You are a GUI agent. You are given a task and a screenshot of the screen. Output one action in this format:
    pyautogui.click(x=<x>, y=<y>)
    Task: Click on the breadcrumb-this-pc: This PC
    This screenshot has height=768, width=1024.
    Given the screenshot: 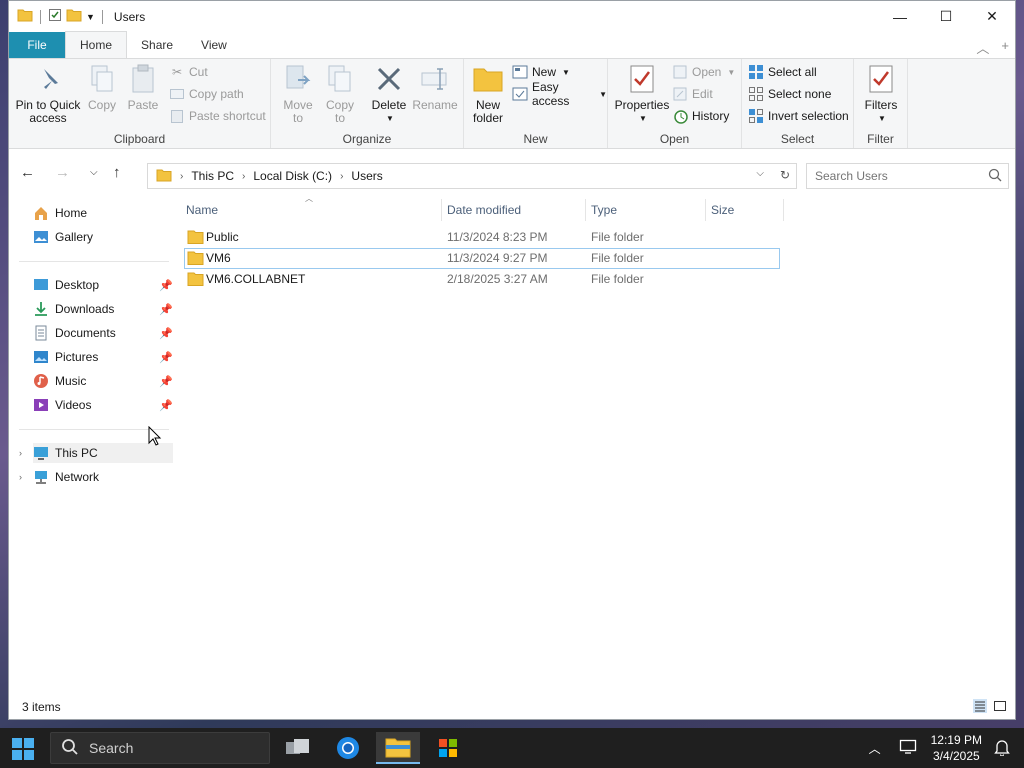 What is the action you would take?
    pyautogui.click(x=212, y=176)
    